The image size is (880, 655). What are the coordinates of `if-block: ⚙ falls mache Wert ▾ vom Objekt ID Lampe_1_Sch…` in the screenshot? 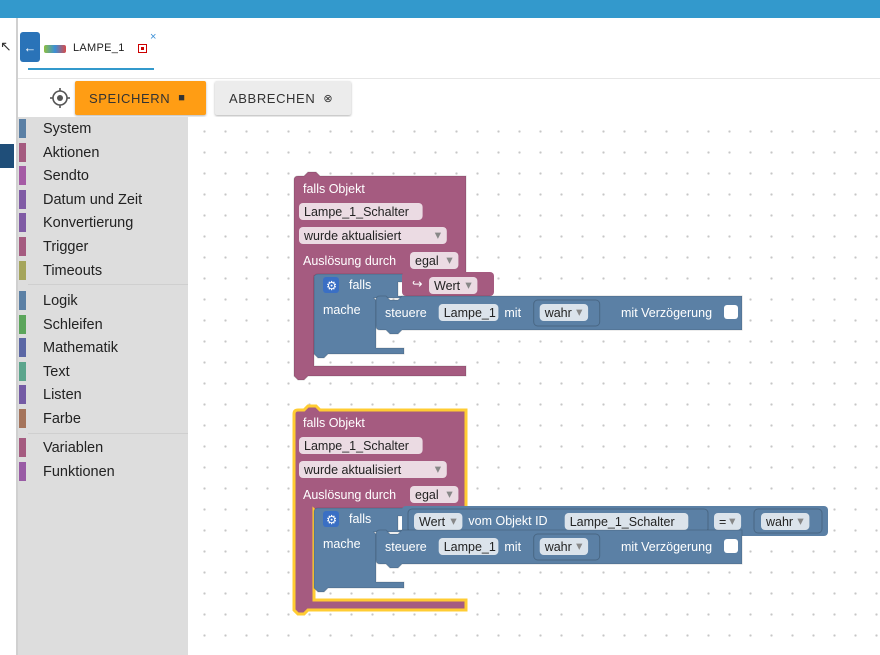 It's located at (570, 549).